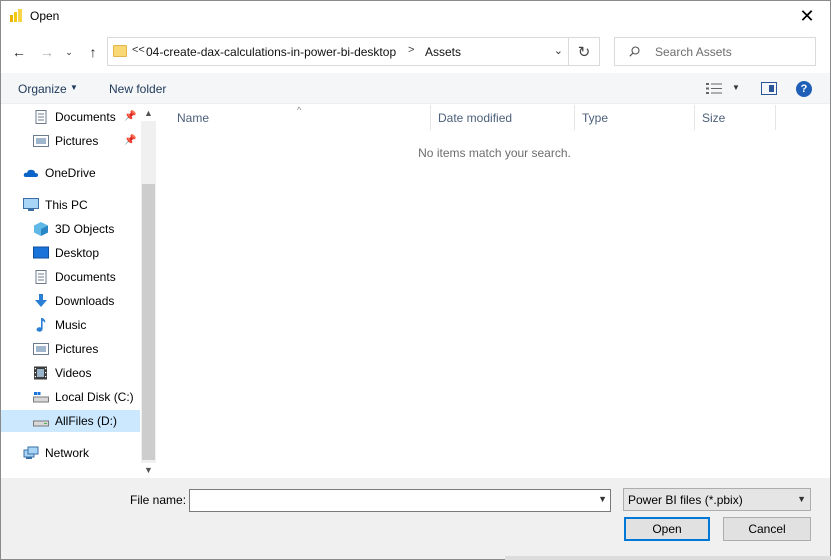 The width and height of the screenshot is (831, 560). I want to click on help-icon: ?, so click(804, 89).